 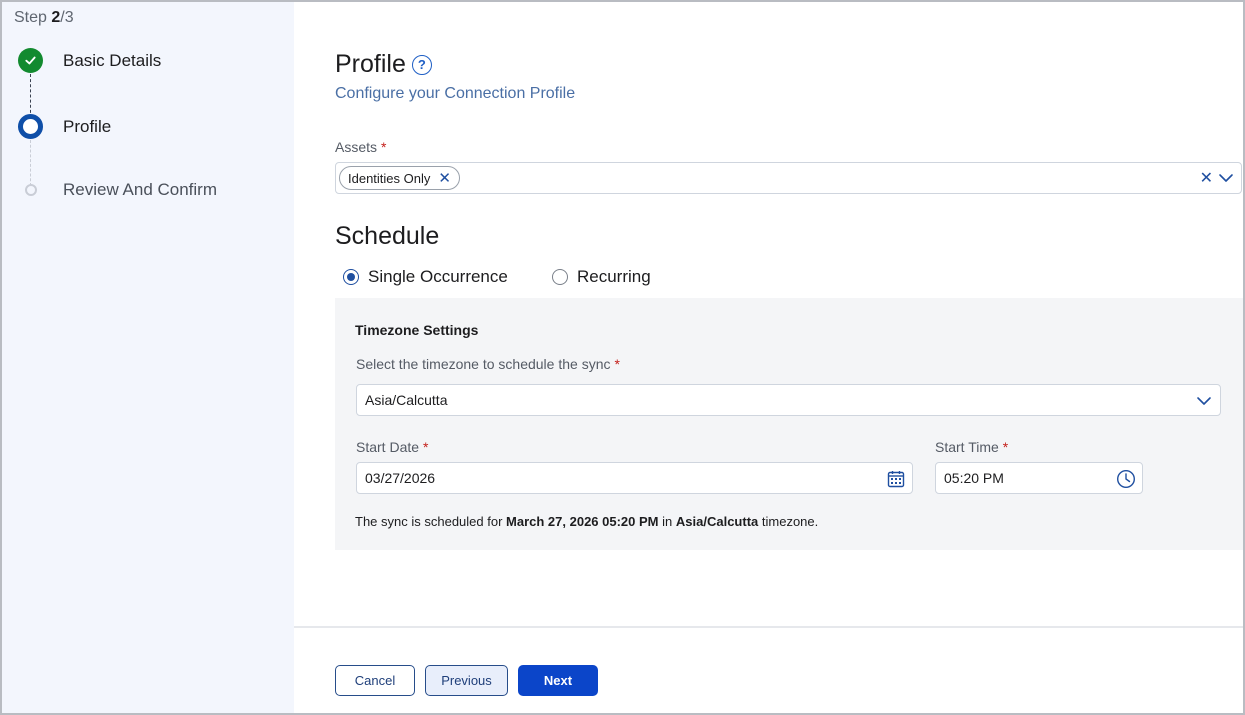 I want to click on start-date-input: 03/27/2026, so click(x=634, y=478).